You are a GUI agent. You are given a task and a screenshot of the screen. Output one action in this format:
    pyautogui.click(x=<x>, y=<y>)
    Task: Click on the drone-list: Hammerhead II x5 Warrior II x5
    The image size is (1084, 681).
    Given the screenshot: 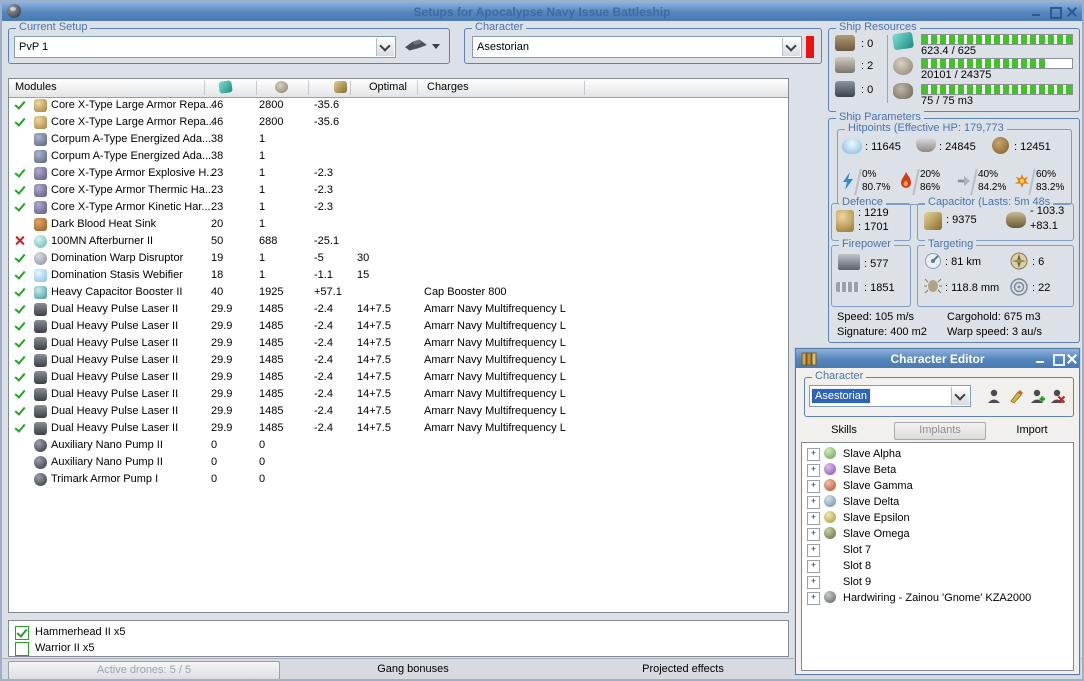 What is the action you would take?
    pyautogui.click(x=398, y=638)
    